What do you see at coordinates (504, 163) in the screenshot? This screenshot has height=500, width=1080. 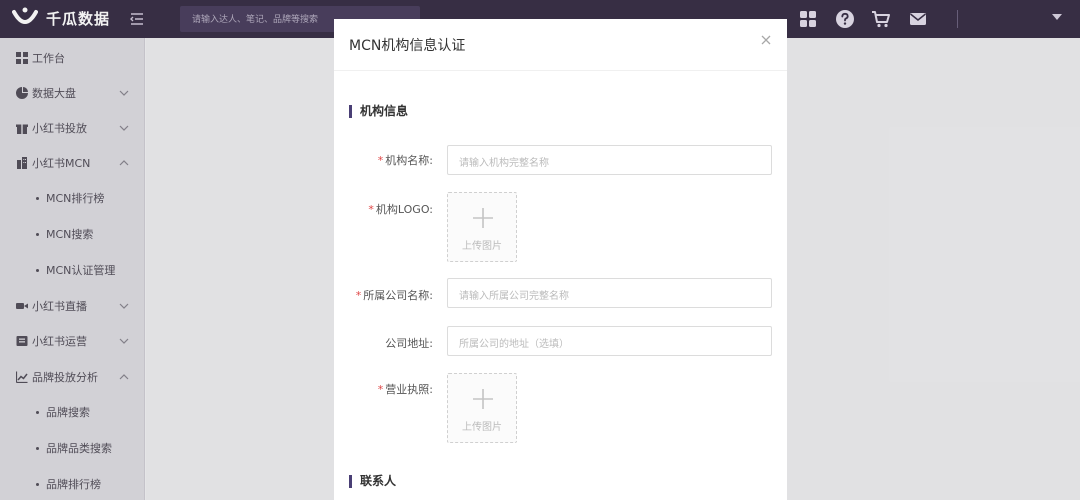 I see `input-placeholder: 请输入机构完整名称` at bounding box center [504, 163].